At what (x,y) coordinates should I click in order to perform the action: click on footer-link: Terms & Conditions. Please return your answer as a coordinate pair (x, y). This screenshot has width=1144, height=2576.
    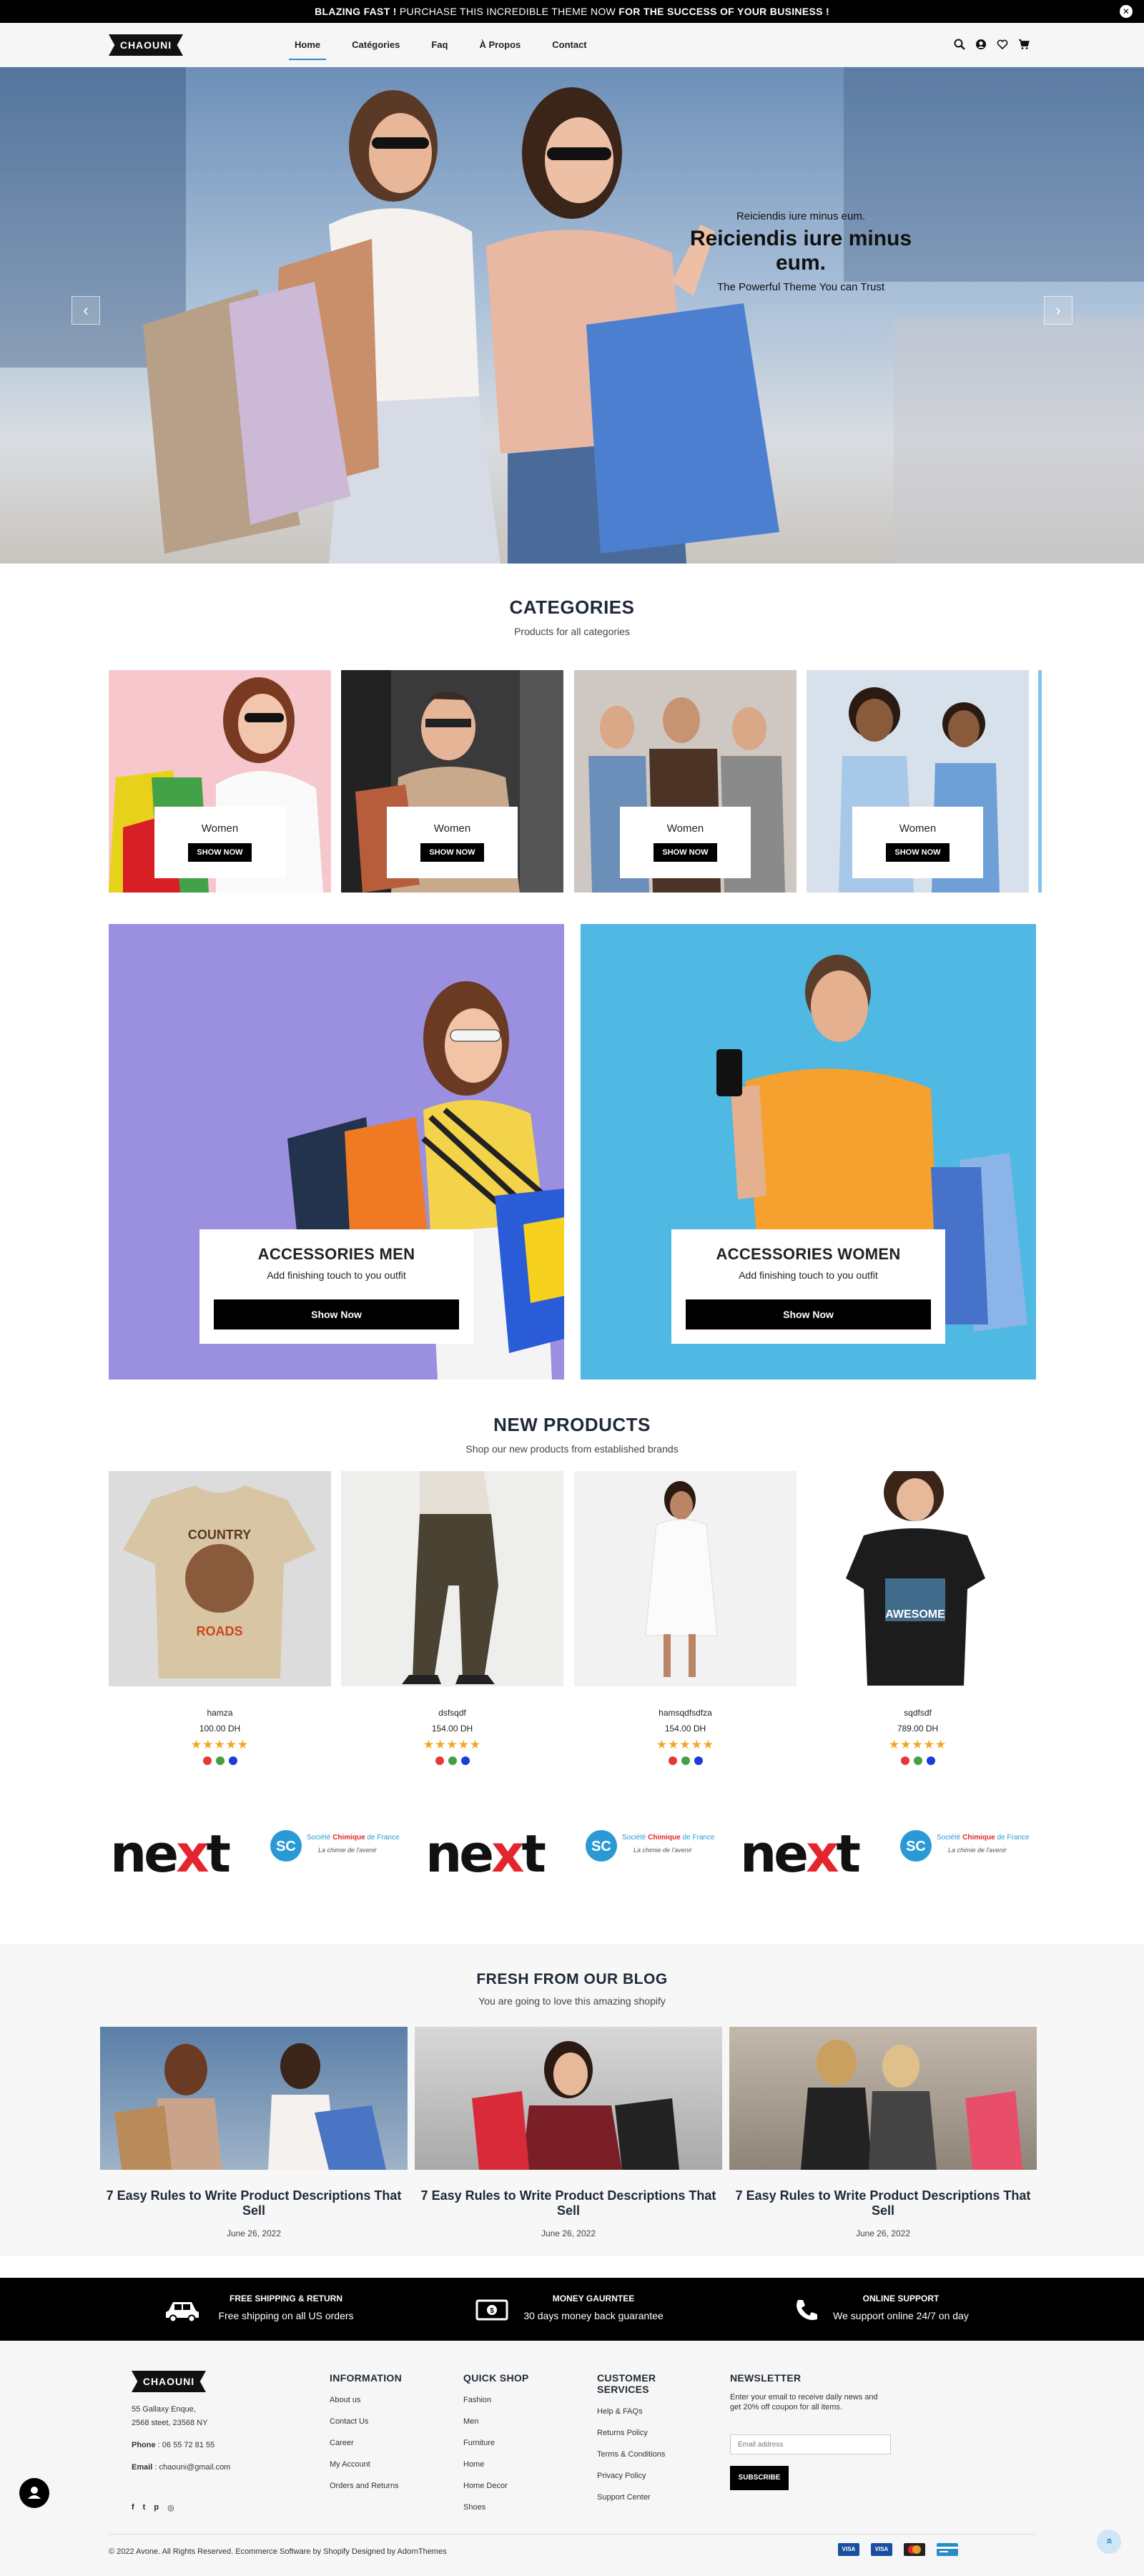
    Looking at the image, I should click on (631, 2454).